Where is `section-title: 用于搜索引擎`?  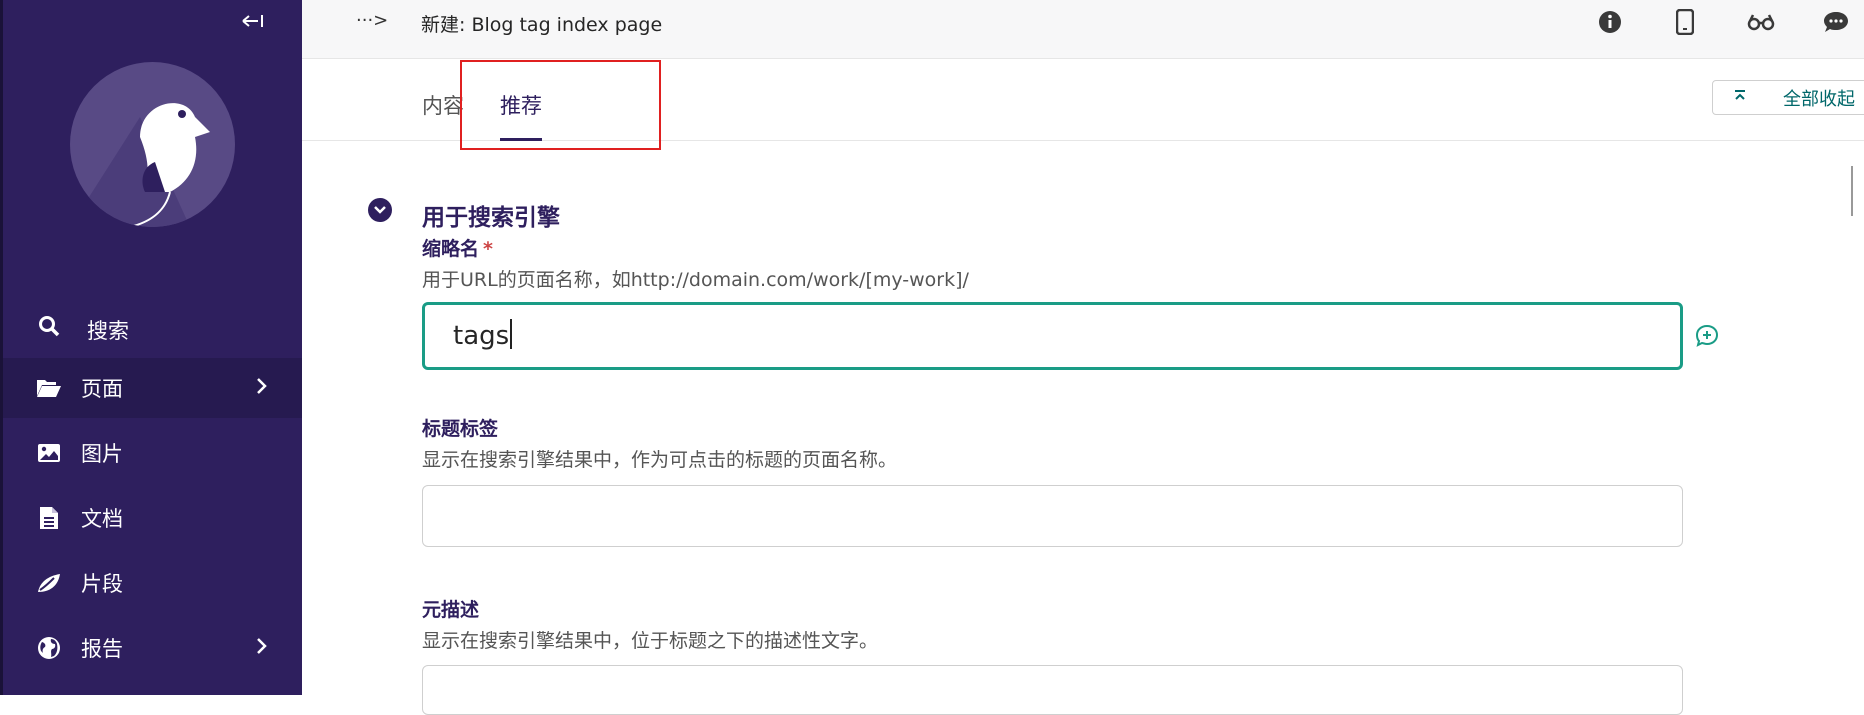
section-title: 用于搜索引擎 is located at coordinates (491, 218).